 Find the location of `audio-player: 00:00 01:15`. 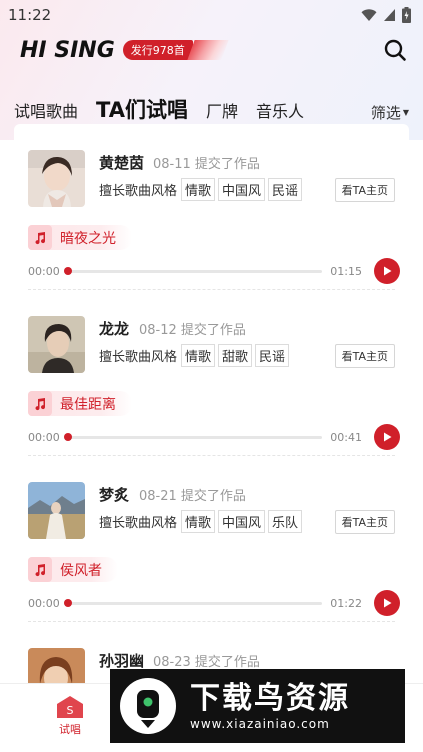

audio-player: 00:00 01:15 is located at coordinates (214, 271).